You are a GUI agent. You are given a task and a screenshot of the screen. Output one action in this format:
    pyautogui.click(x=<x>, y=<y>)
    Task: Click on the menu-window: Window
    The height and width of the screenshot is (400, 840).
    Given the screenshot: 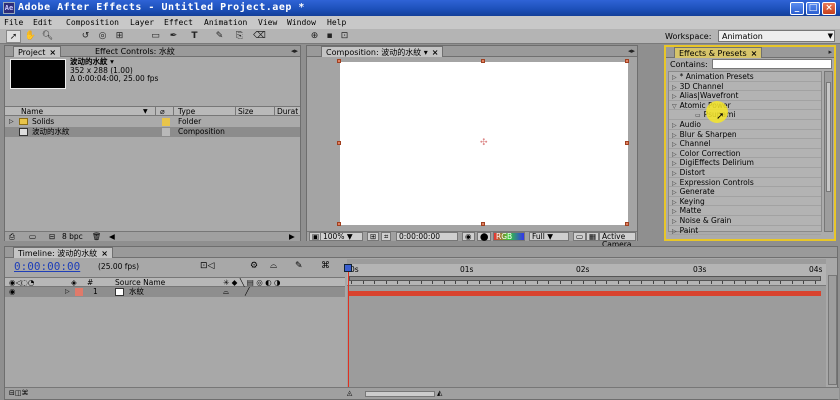 What is the action you would take?
    pyautogui.click(x=301, y=22)
    